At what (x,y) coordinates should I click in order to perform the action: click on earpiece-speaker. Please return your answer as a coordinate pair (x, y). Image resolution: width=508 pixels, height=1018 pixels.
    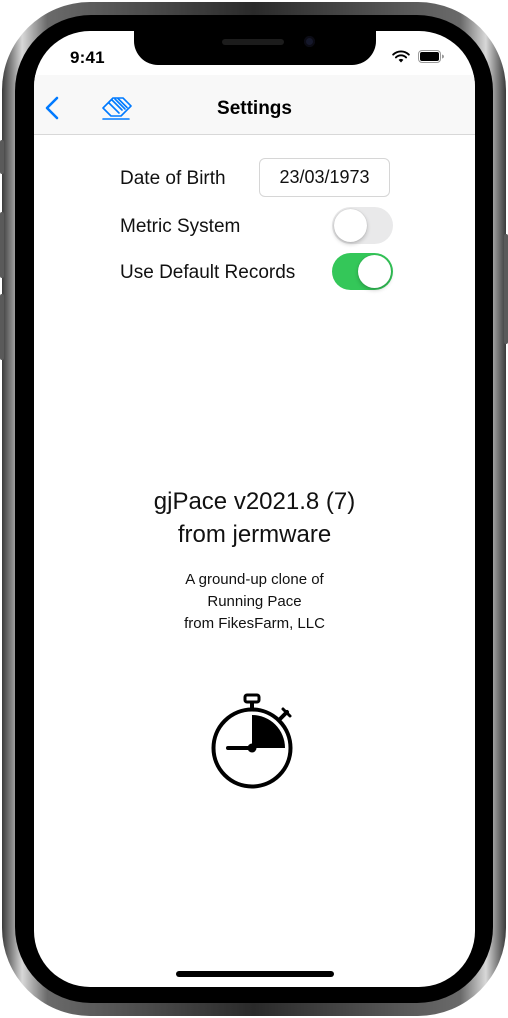
    Looking at the image, I should click on (253, 42).